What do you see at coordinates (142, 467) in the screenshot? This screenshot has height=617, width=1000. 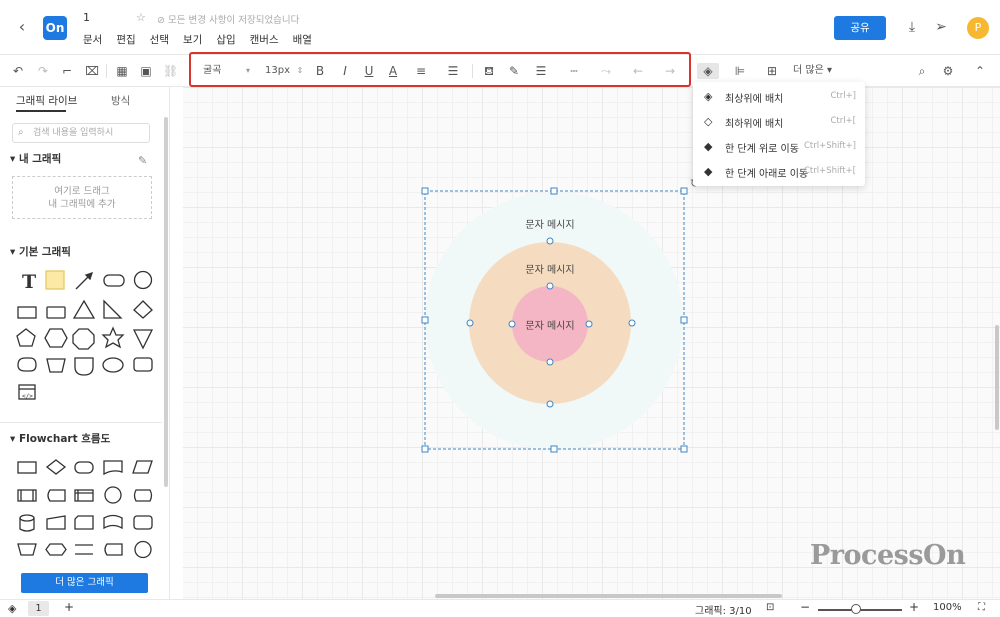 I see `data-shape-icon` at bounding box center [142, 467].